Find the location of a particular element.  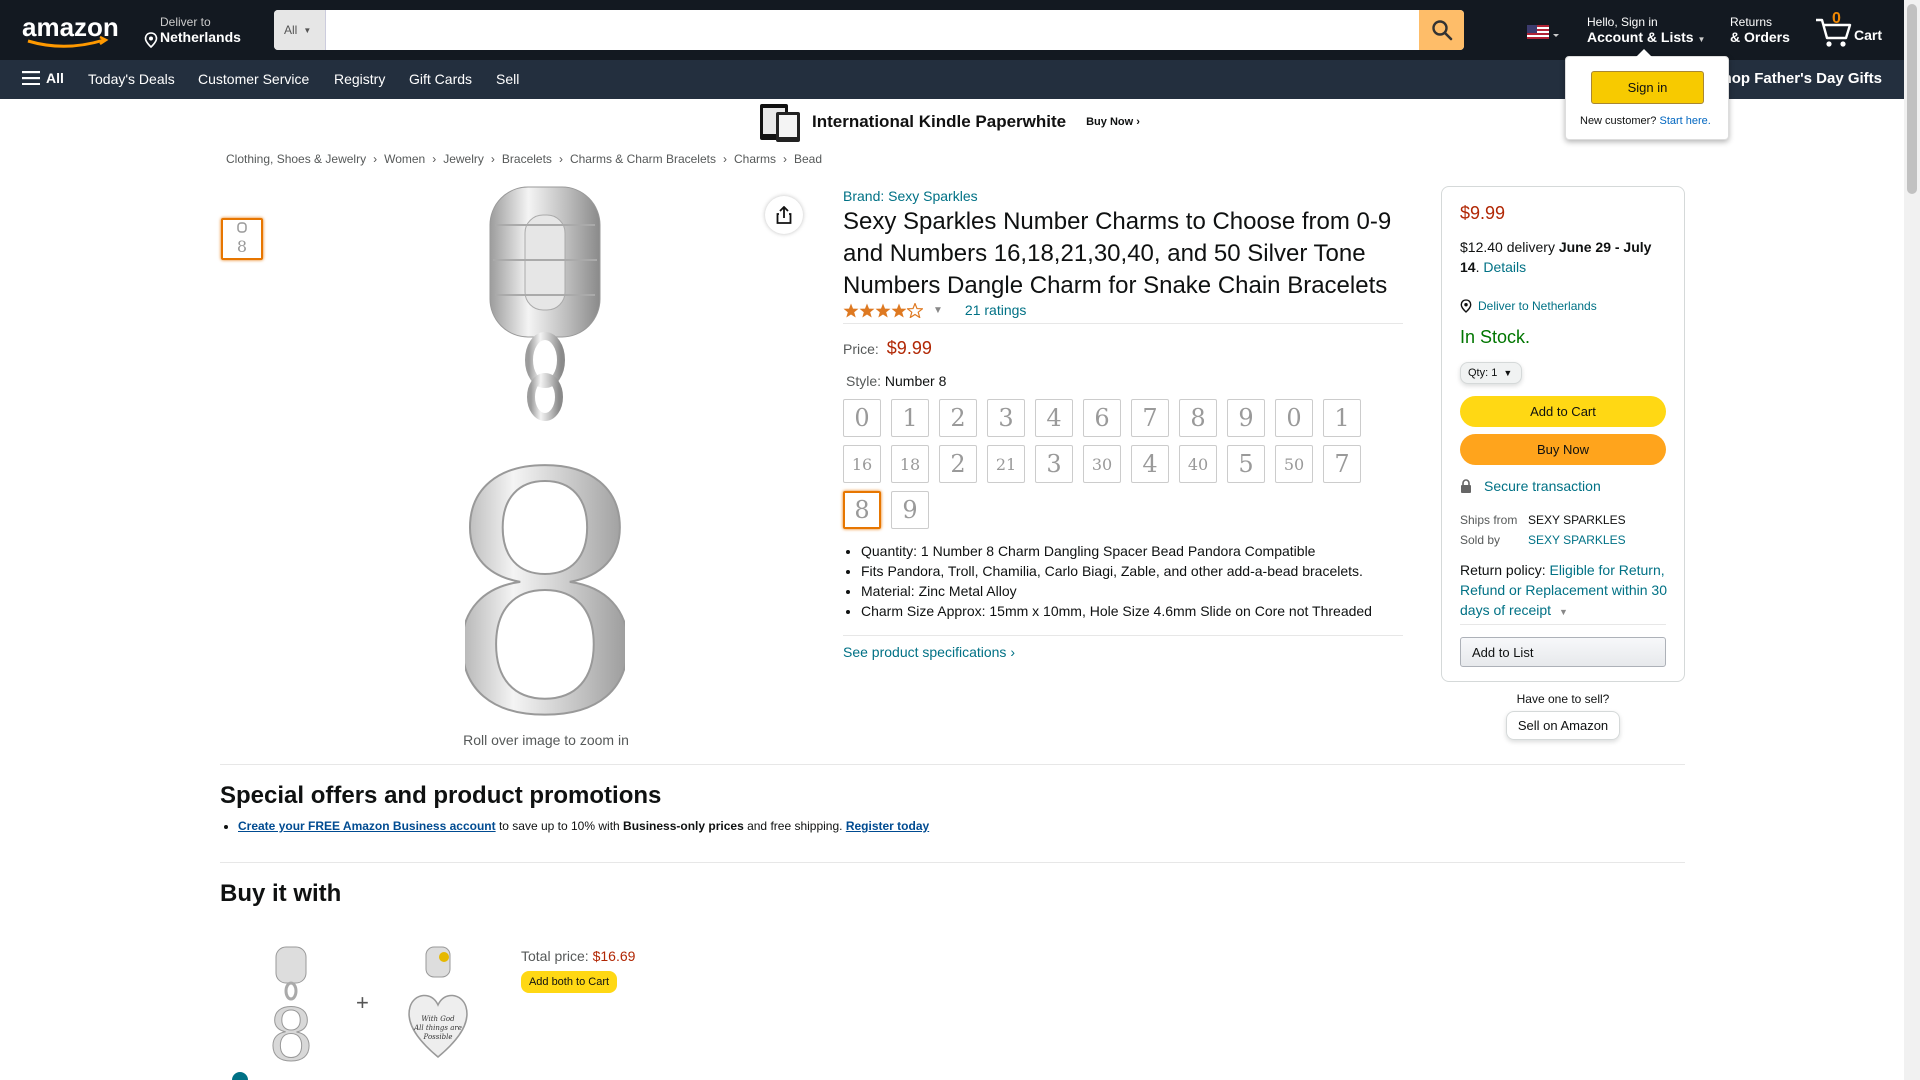

breadcrumb-item: Charms & Charm Bracelets is located at coordinates (643, 159).